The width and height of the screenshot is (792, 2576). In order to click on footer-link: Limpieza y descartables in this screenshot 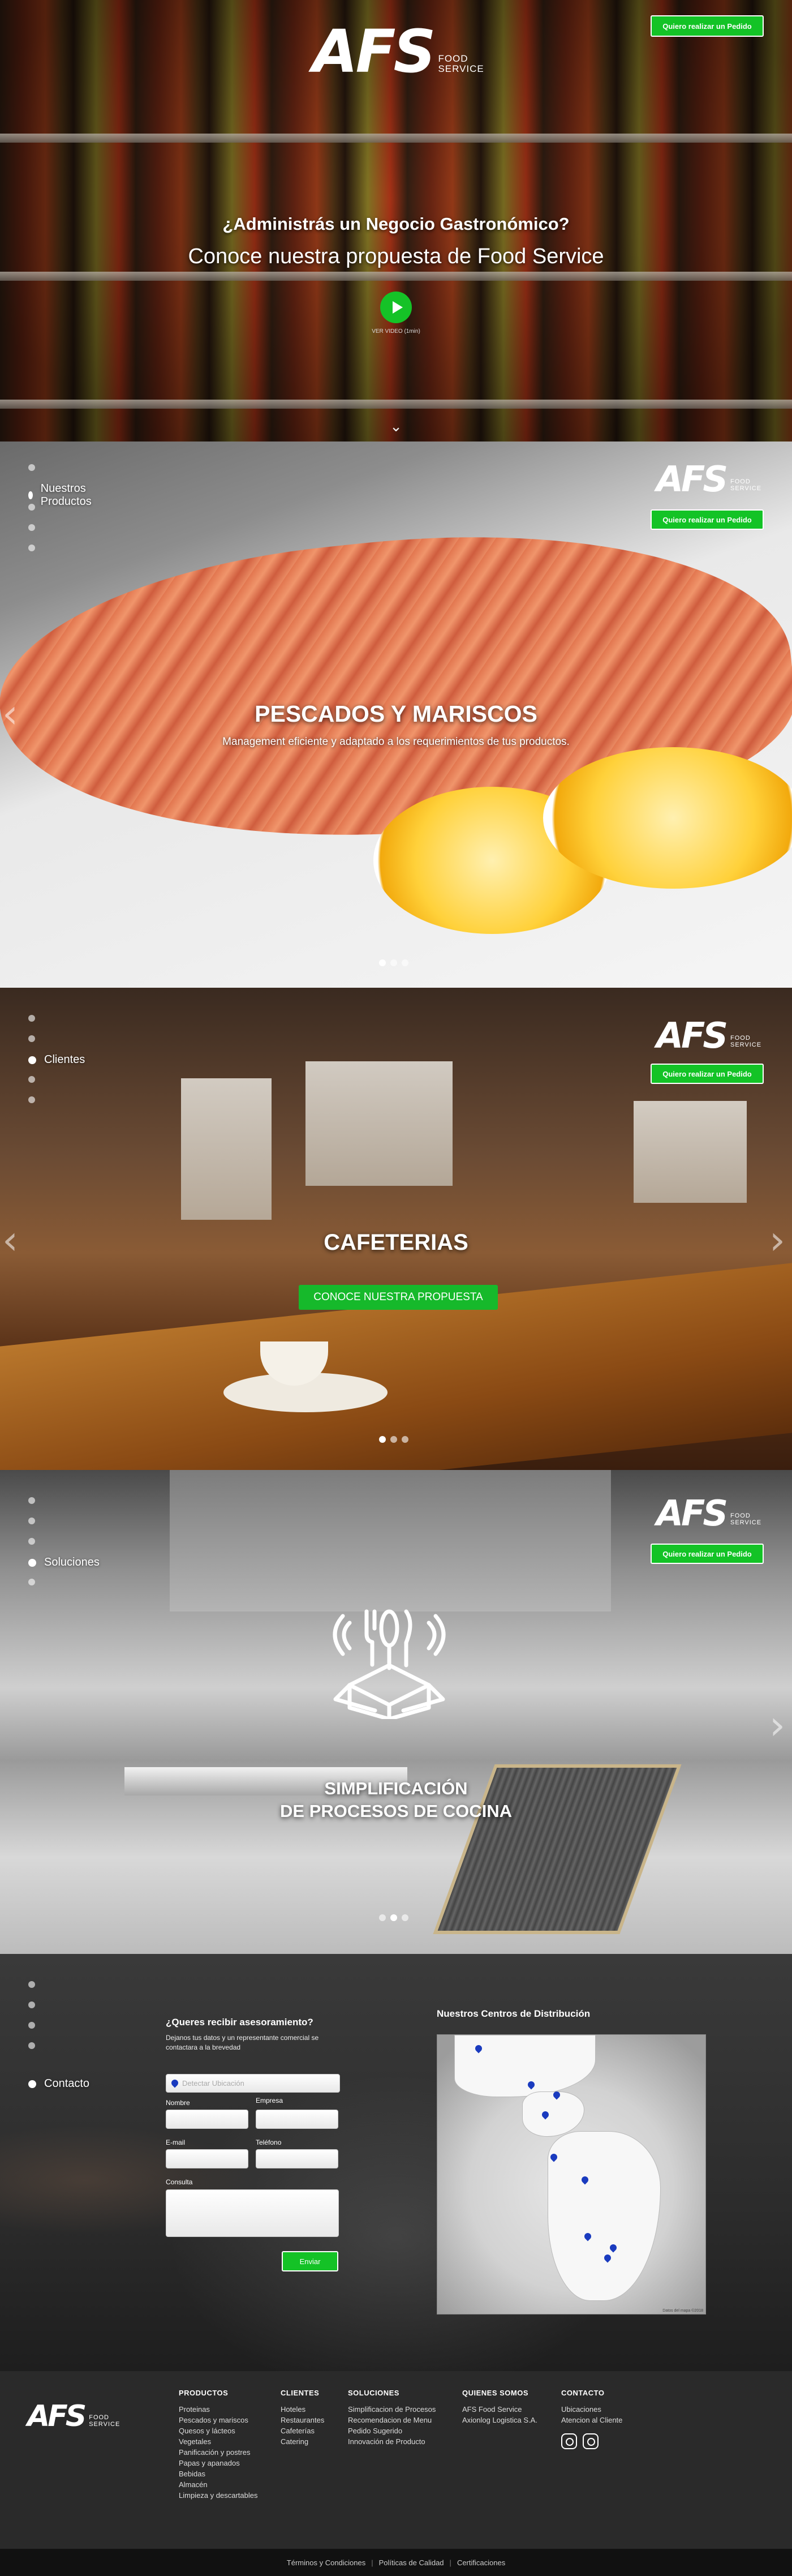, I will do `click(218, 2495)`.